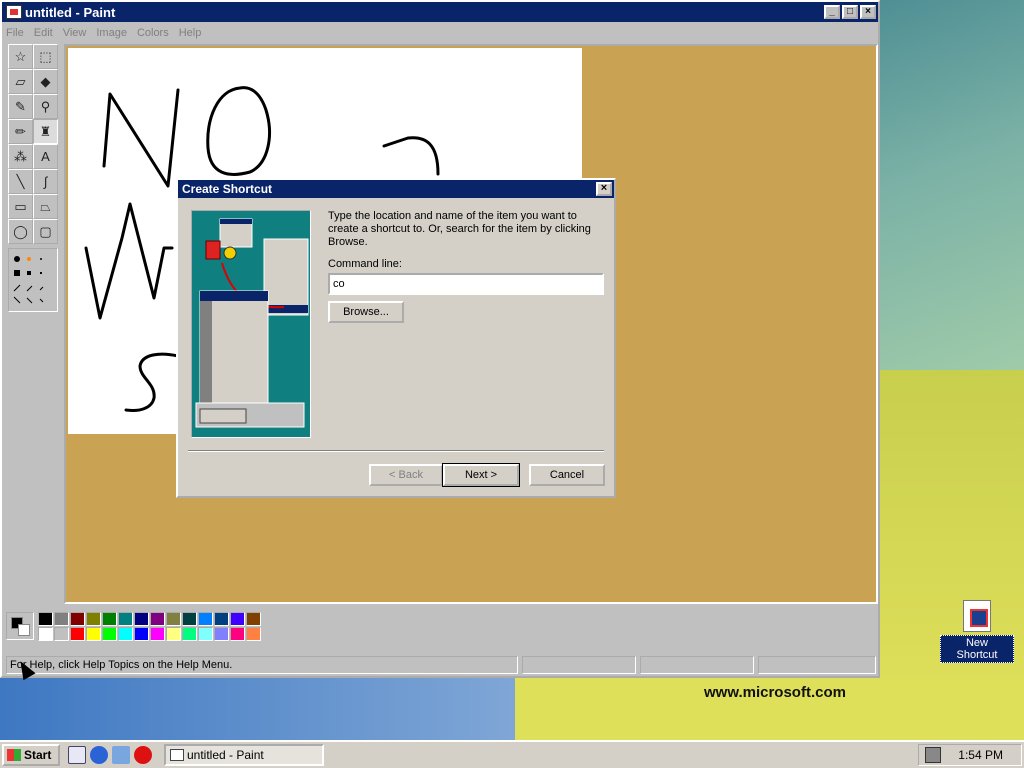  I want to click on desktop-watermark: www.microsoft.com, so click(775, 692).